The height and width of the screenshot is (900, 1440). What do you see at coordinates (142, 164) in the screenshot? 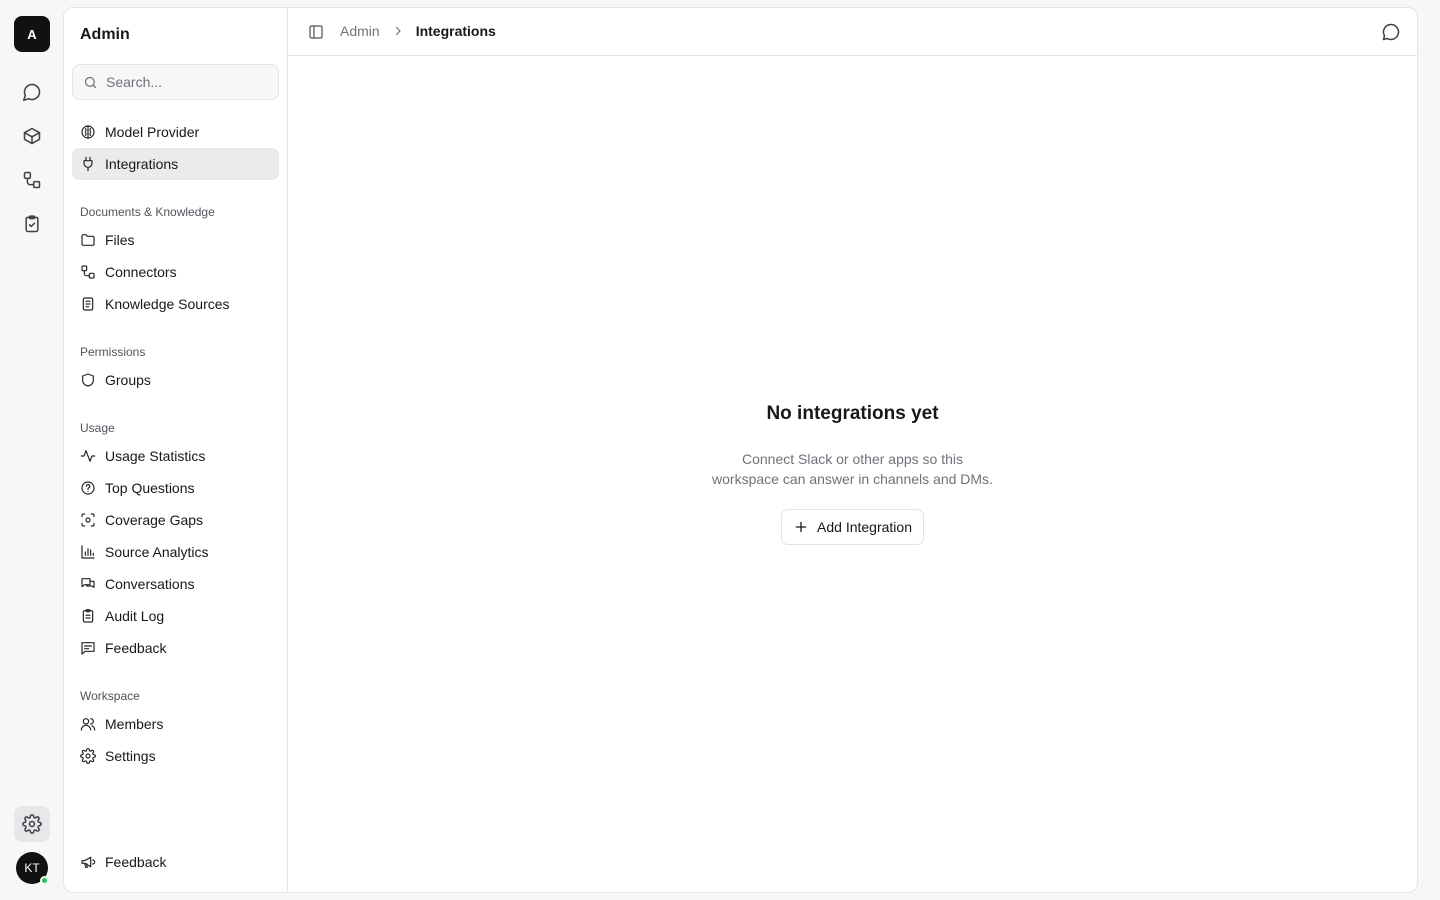
I see `sidebar-item-label: Integrations` at bounding box center [142, 164].